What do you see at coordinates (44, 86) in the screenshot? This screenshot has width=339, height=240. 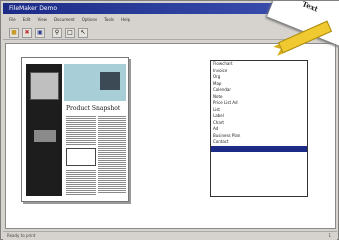 I see `preview-image` at bounding box center [44, 86].